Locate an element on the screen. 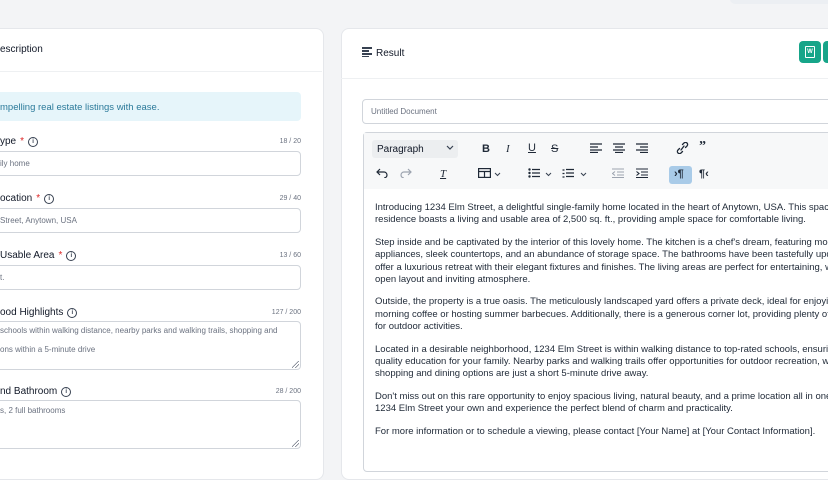 This screenshot has height=480, width=828. textarea-line: ons within a 5-minute drive is located at coordinates (48, 349).